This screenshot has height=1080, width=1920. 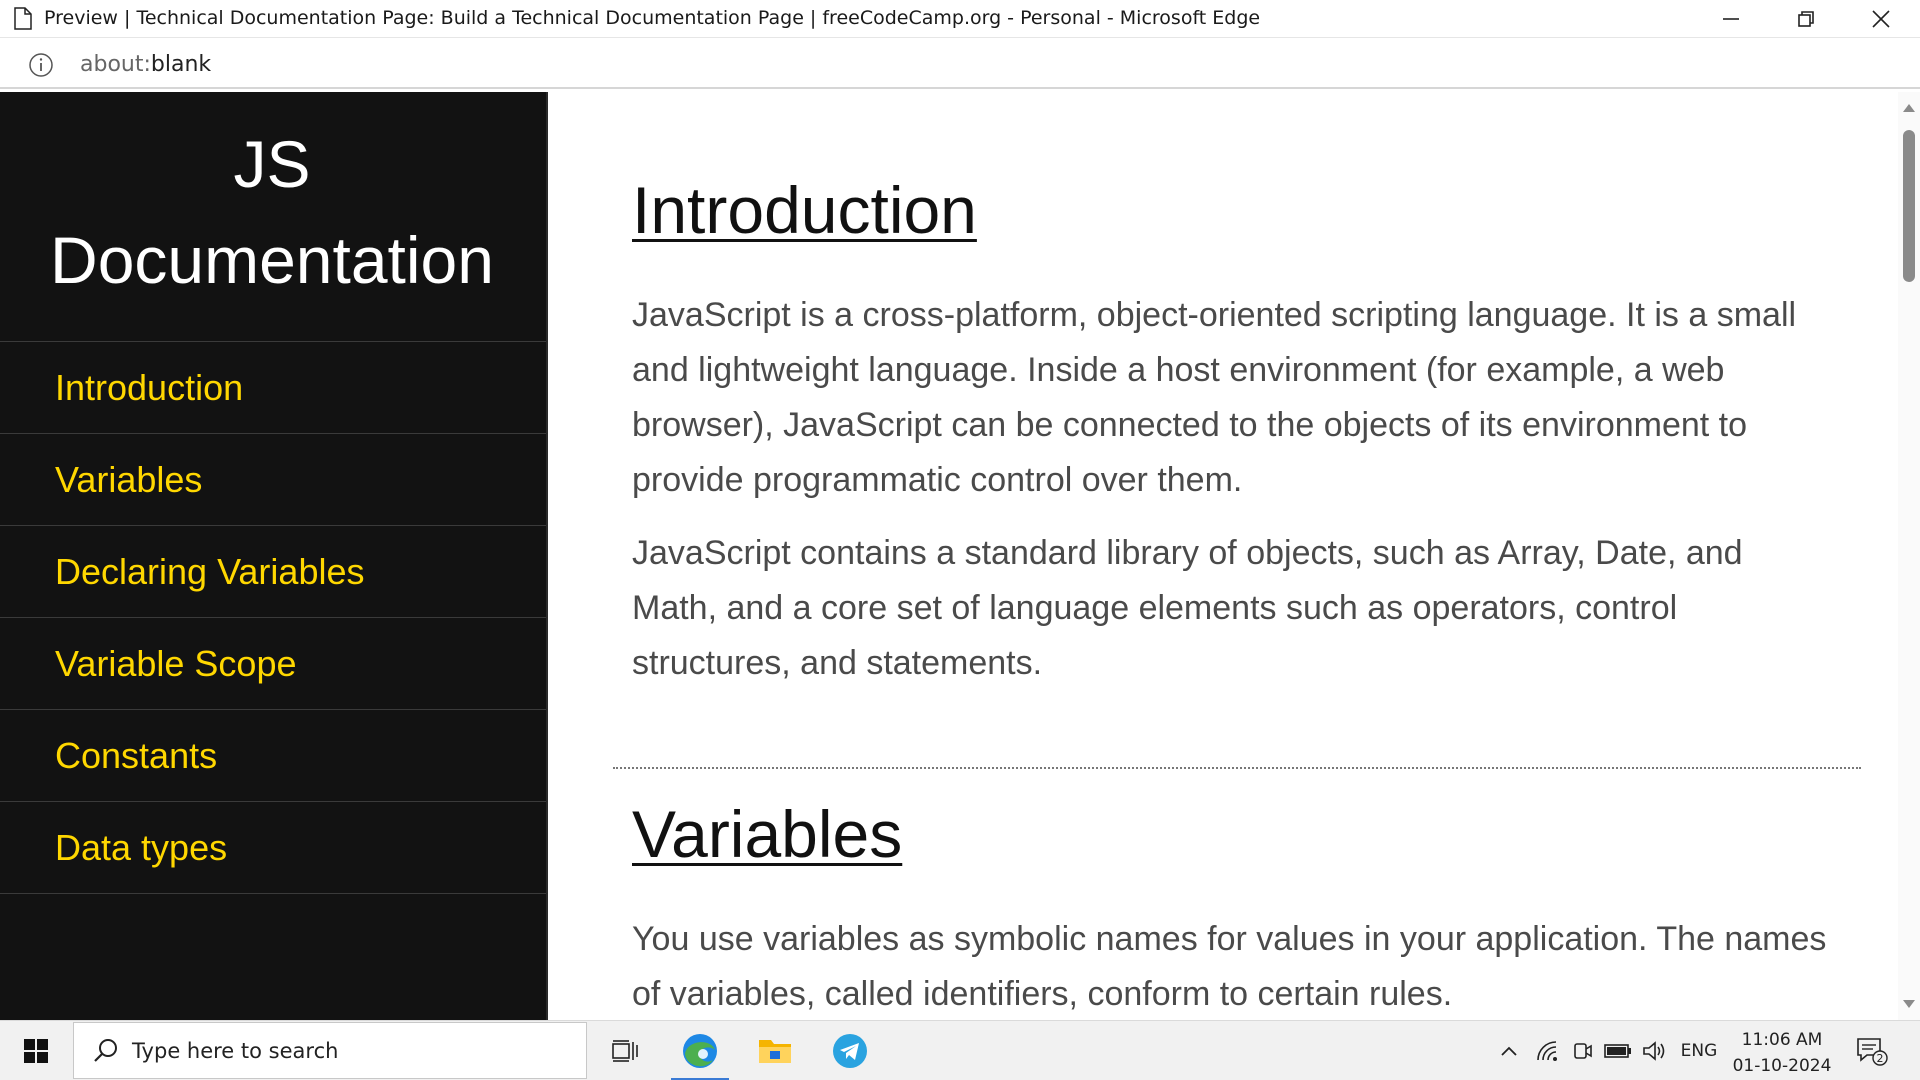 I want to click on notification-center-button: 2, so click(x=1872, y=1050).